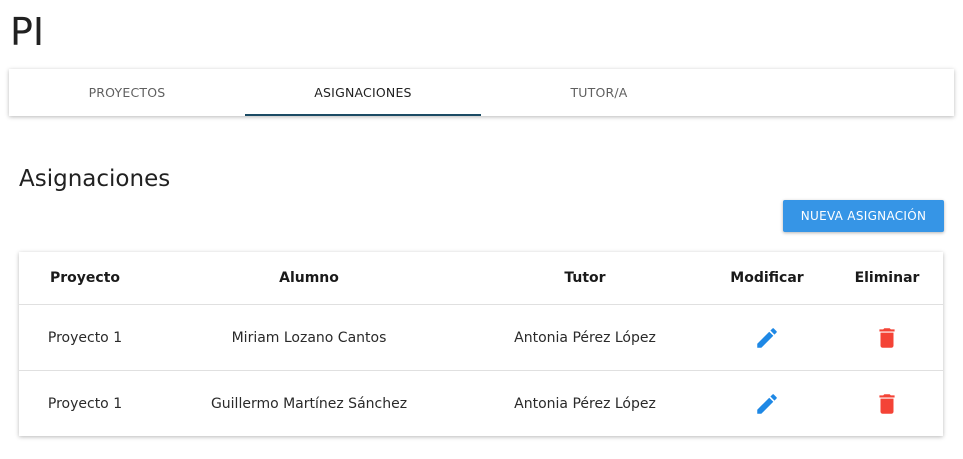 The image size is (963, 459). What do you see at coordinates (863, 216) in the screenshot?
I see `new-assignment-button: NUEVA ASIGNACIÓN` at bounding box center [863, 216].